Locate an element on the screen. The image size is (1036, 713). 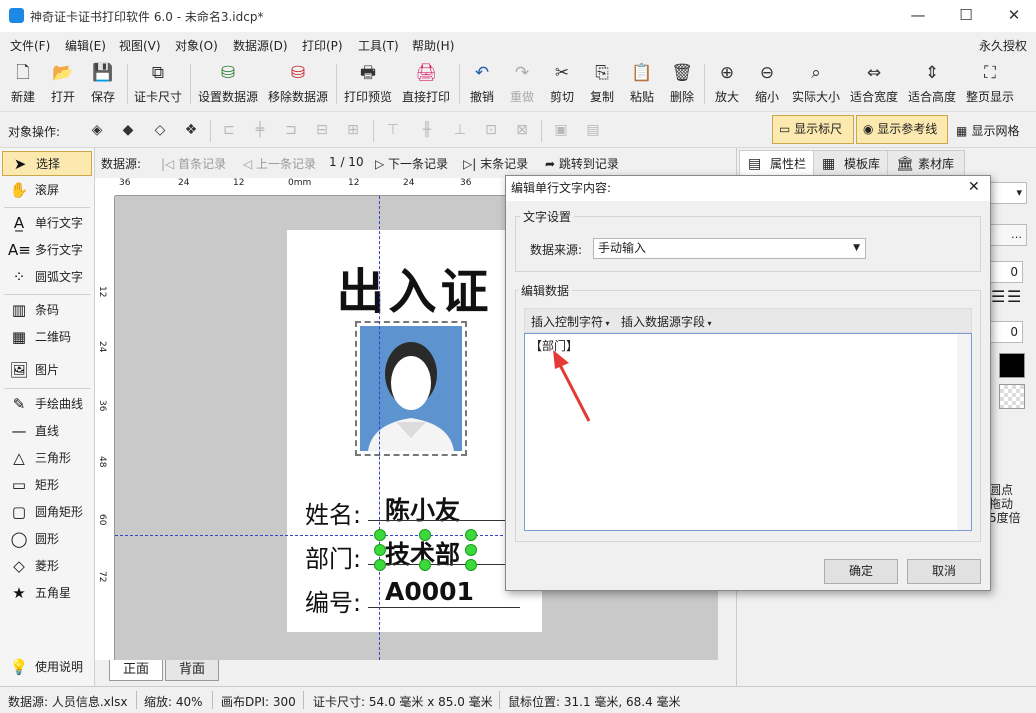
align-bottom-icon: ⊥ is located at coordinates (460, 130).